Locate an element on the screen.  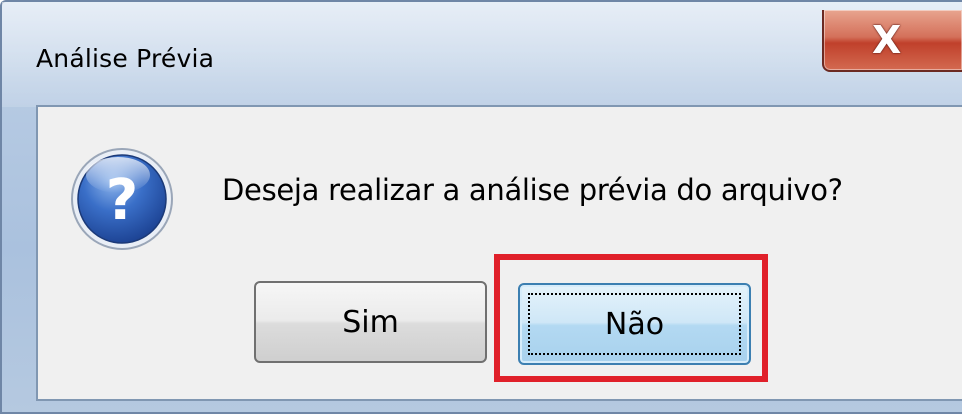
question-icon: ? is located at coordinates (122, 199).